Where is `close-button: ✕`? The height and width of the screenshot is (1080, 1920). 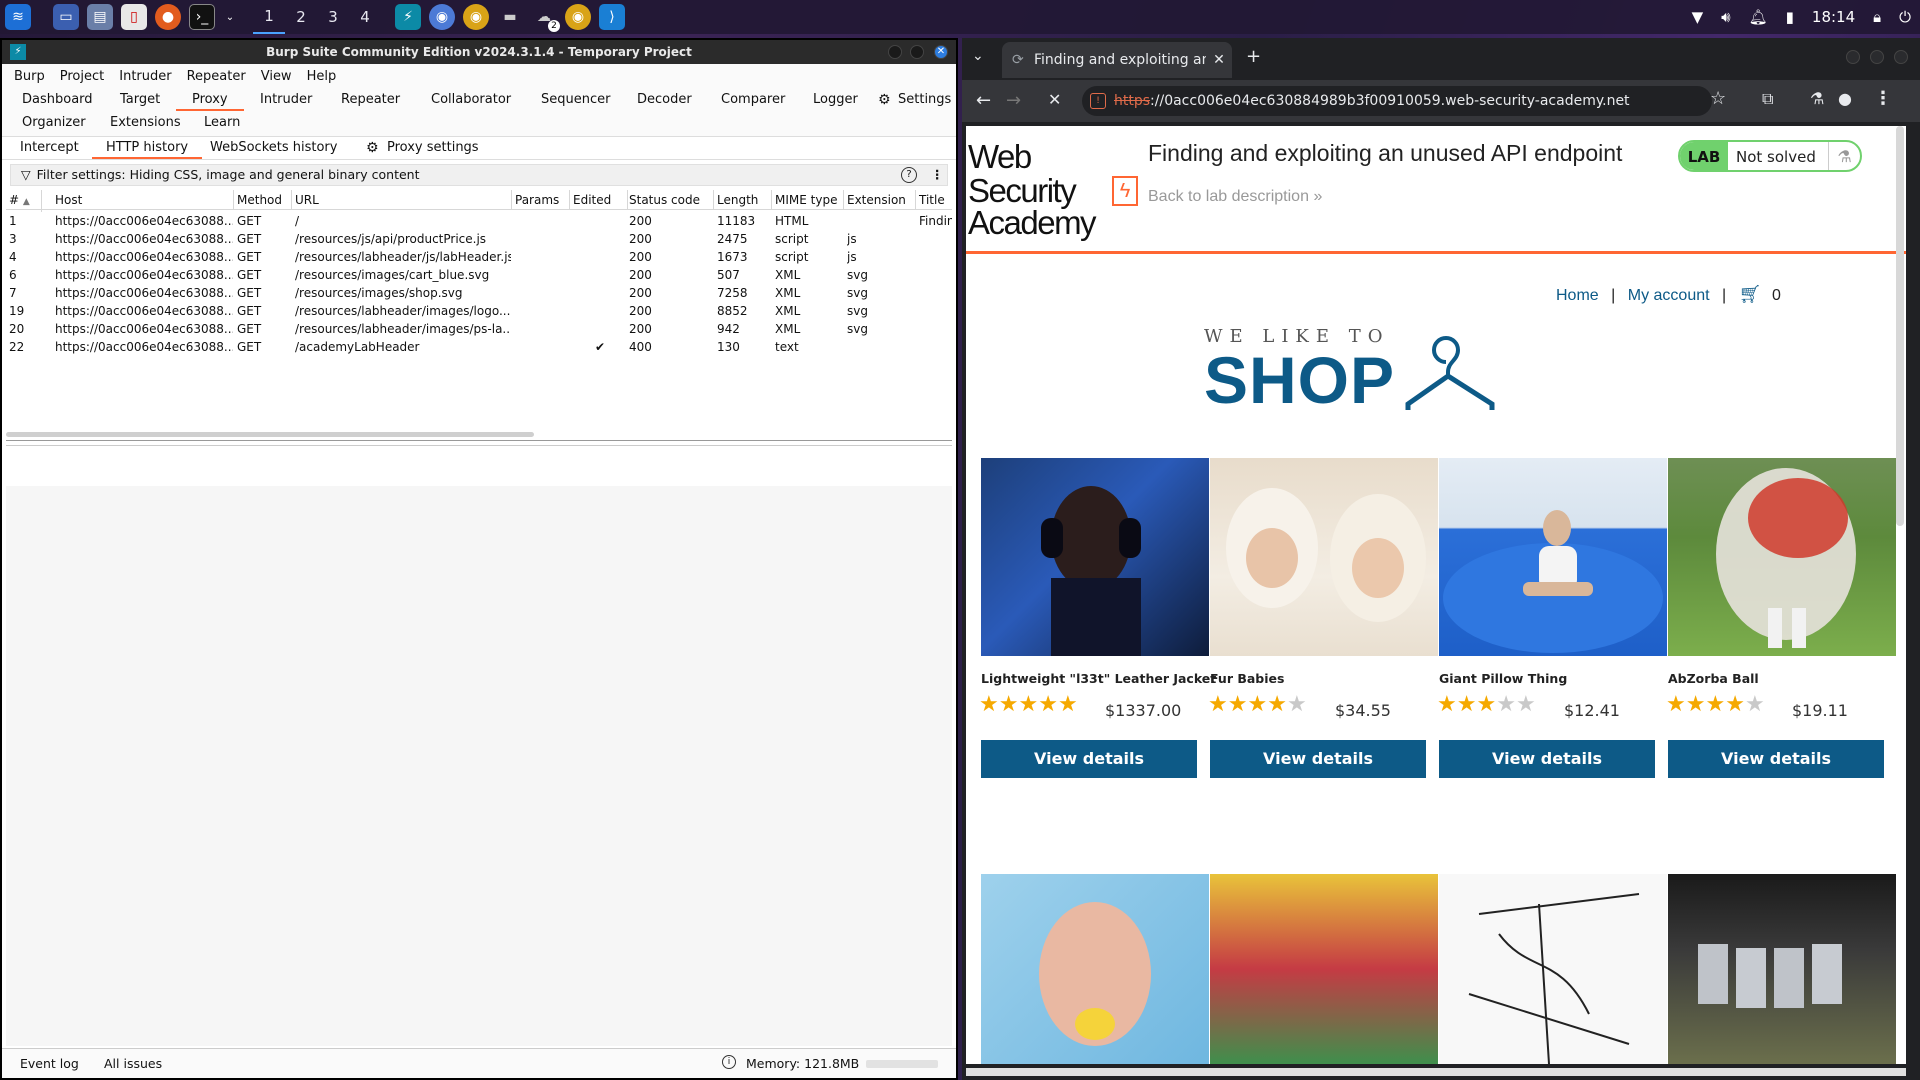 close-button: ✕ is located at coordinates (941, 52).